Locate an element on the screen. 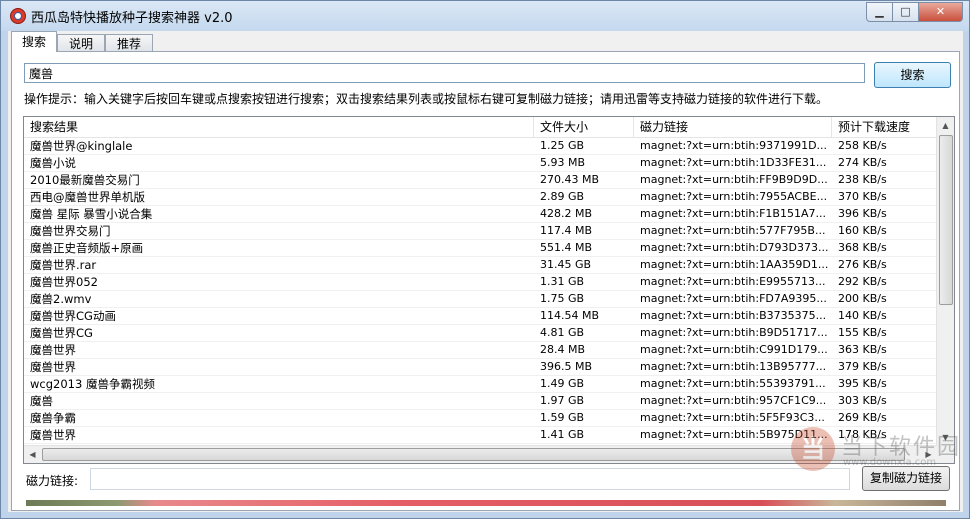  scroll-left-icon: ◀ is located at coordinates (32, 454).